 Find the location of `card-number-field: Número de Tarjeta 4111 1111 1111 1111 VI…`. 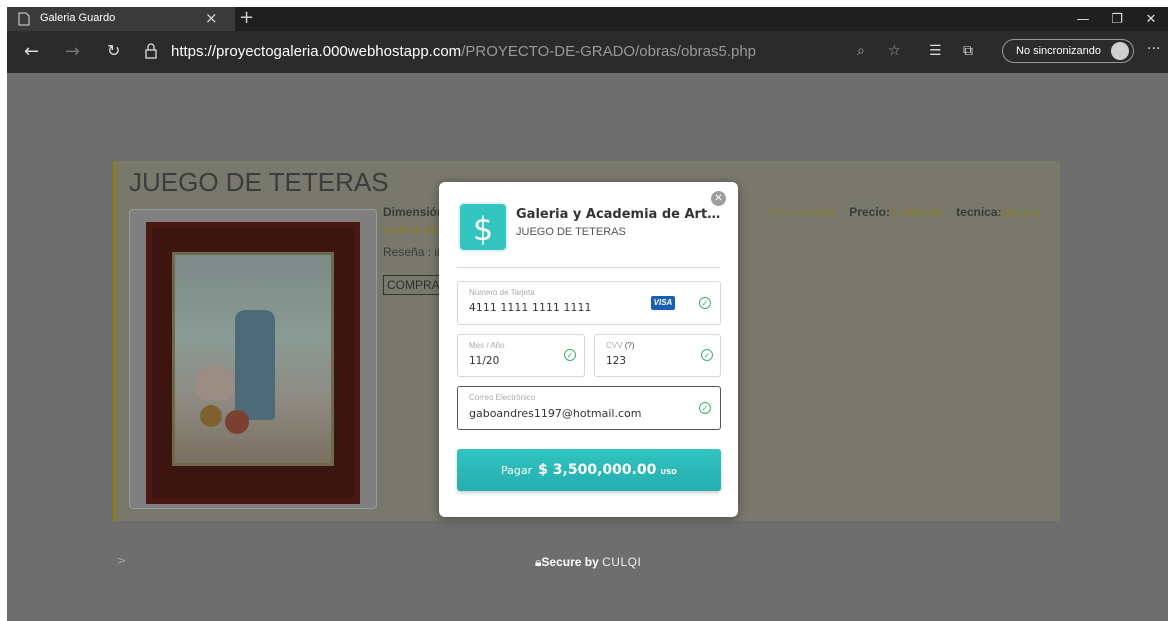

card-number-field: Número de Tarjeta 4111 1111 1111 1111 VI… is located at coordinates (589, 303).